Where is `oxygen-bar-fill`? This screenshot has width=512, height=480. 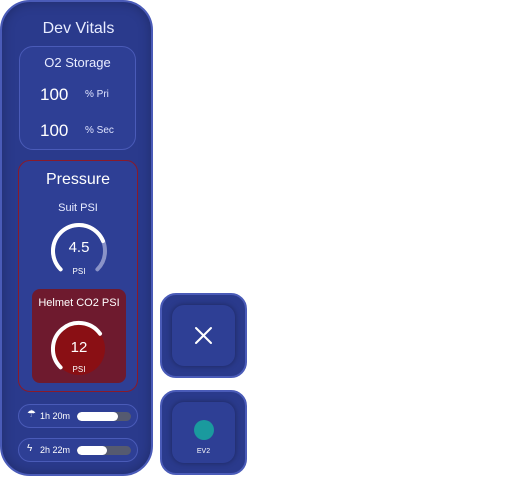 oxygen-bar-fill is located at coordinates (97, 416).